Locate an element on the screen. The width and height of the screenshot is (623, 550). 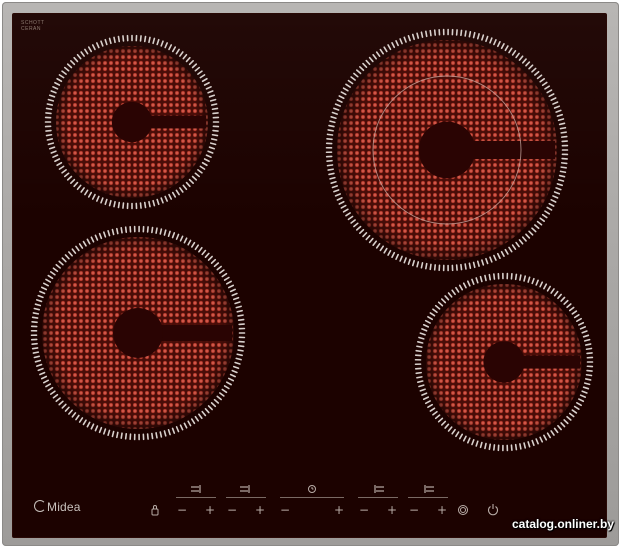
zone1-minus-button: − is located at coordinates (182, 510).